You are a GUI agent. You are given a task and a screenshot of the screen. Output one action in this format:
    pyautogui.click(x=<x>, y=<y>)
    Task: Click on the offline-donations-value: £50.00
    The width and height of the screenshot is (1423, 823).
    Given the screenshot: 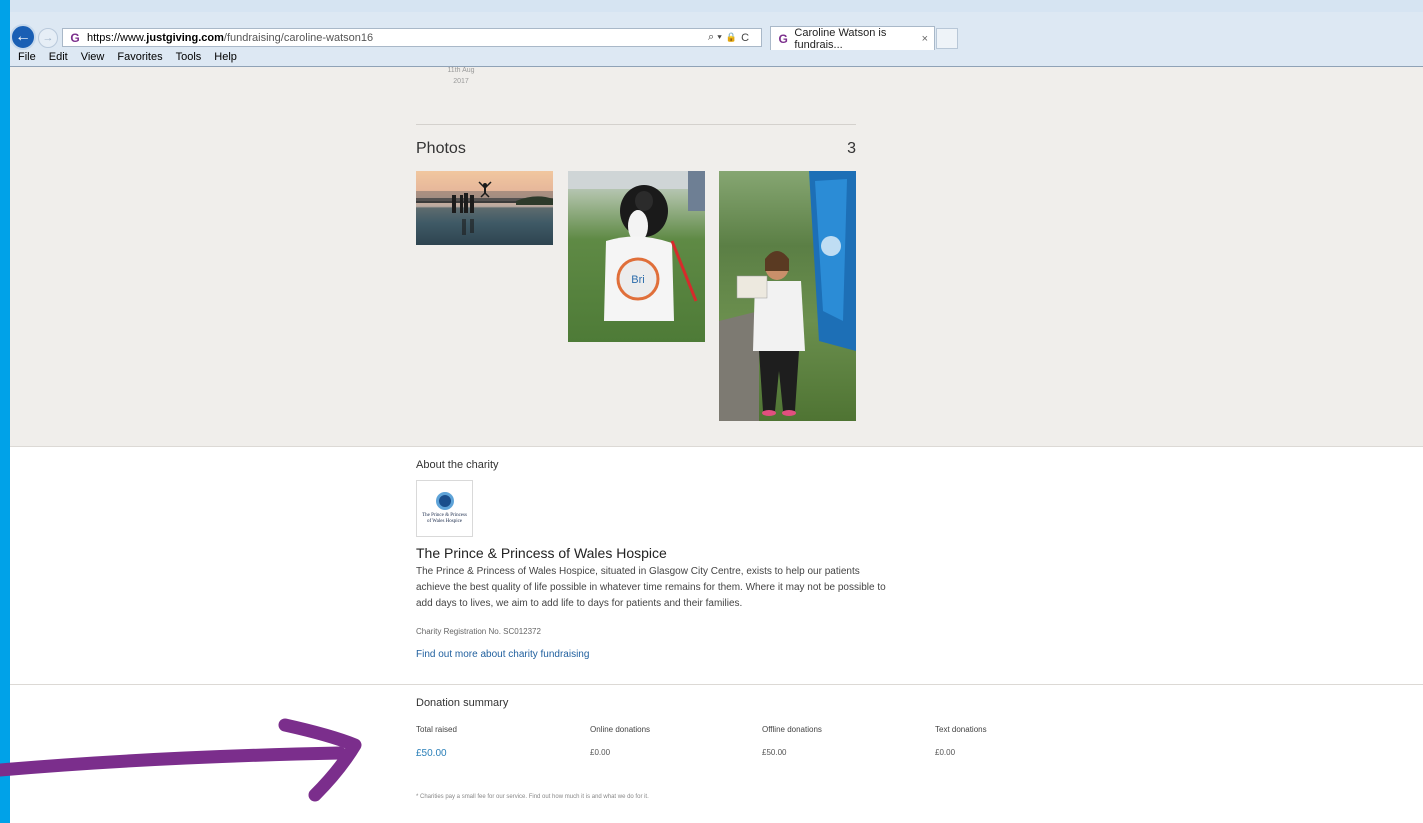 What is the action you would take?
    pyautogui.click(x=774, y=752)
    